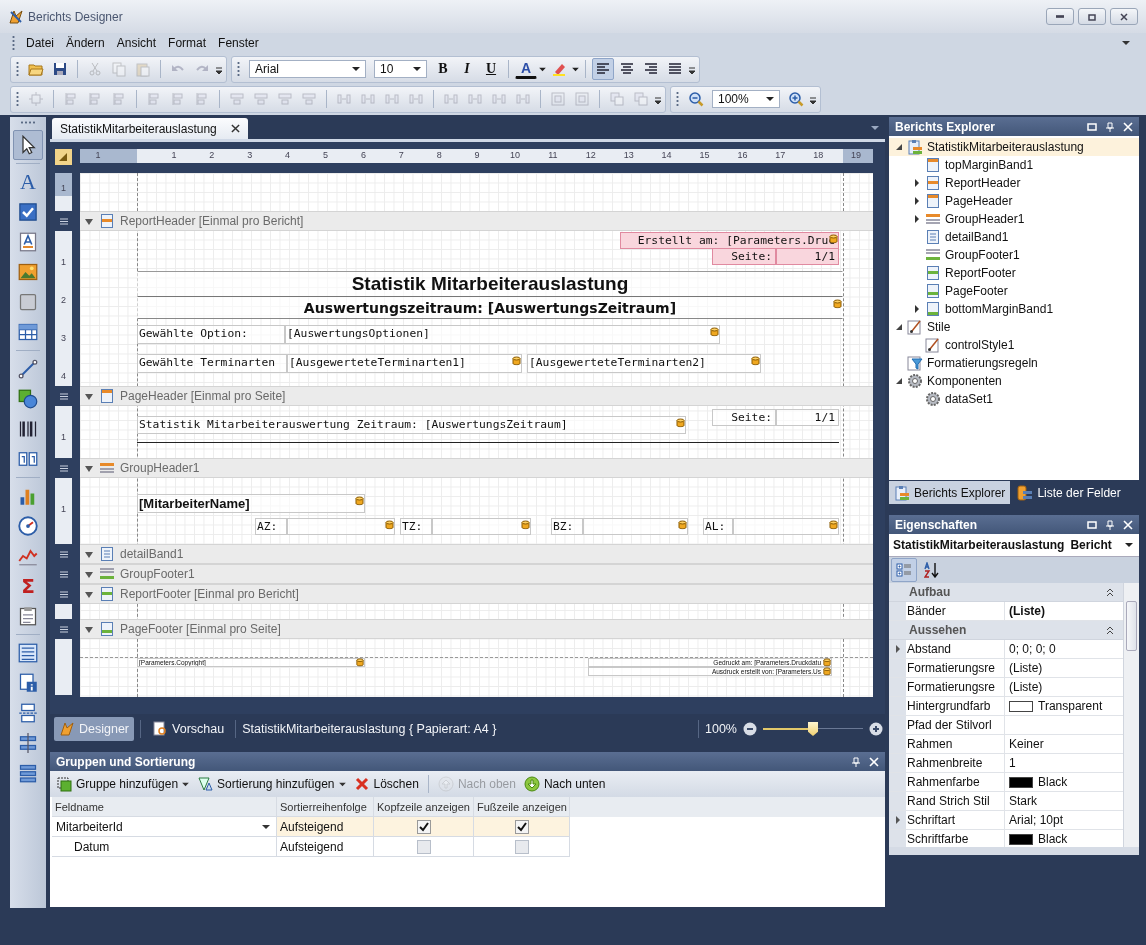 The width and height of the screenshot is (1146, 945). I want to click on tree-item: Komponenten, so click(1014, 381).